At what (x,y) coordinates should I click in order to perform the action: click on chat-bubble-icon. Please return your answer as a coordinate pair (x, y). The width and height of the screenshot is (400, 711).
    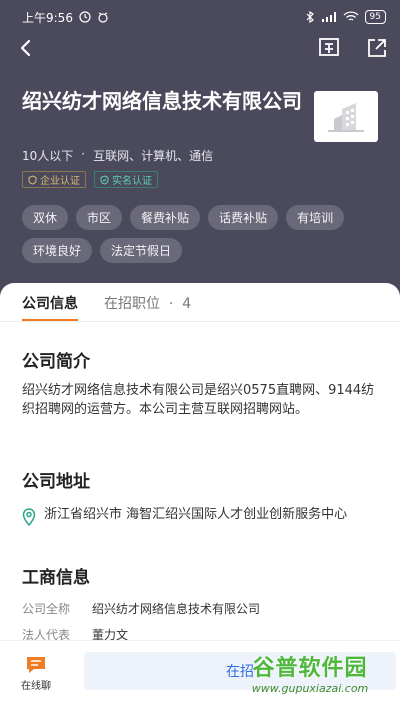
    Looking at the image, I should click on (36, 665).